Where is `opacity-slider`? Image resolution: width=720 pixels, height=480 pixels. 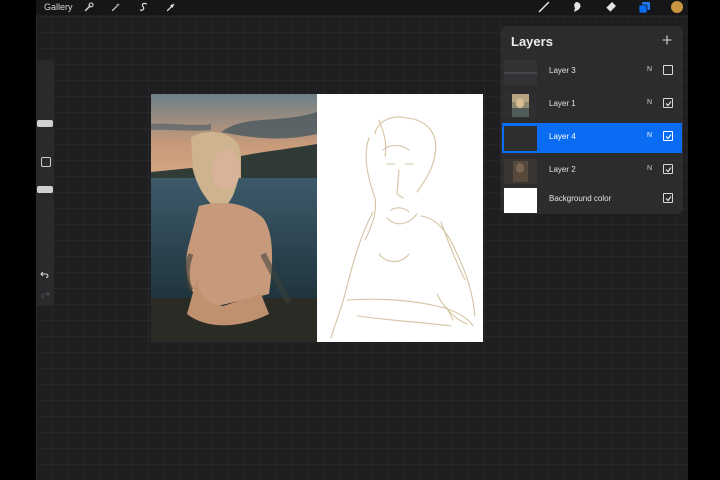 opacity-slider is located at coordinates (45, 190).